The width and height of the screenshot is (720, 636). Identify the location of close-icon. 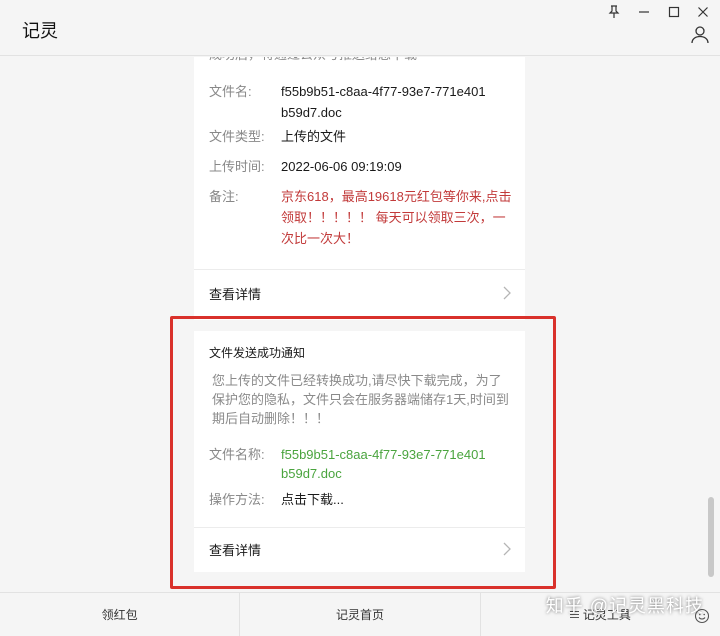
(703, 12).